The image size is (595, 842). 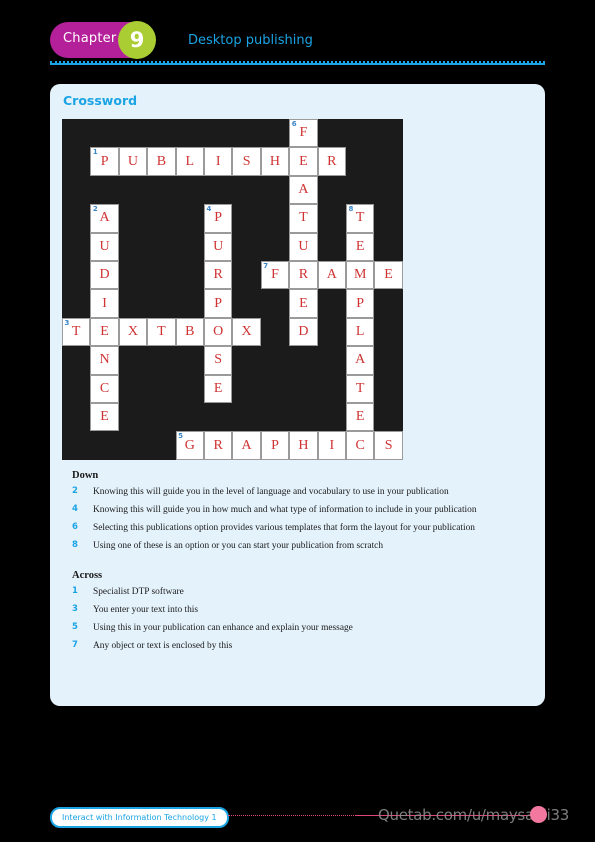 What do you see at coordinates (75, 609) in the screenshot?
I see `across-clue-number: 3` at bounding box center [75, 609].